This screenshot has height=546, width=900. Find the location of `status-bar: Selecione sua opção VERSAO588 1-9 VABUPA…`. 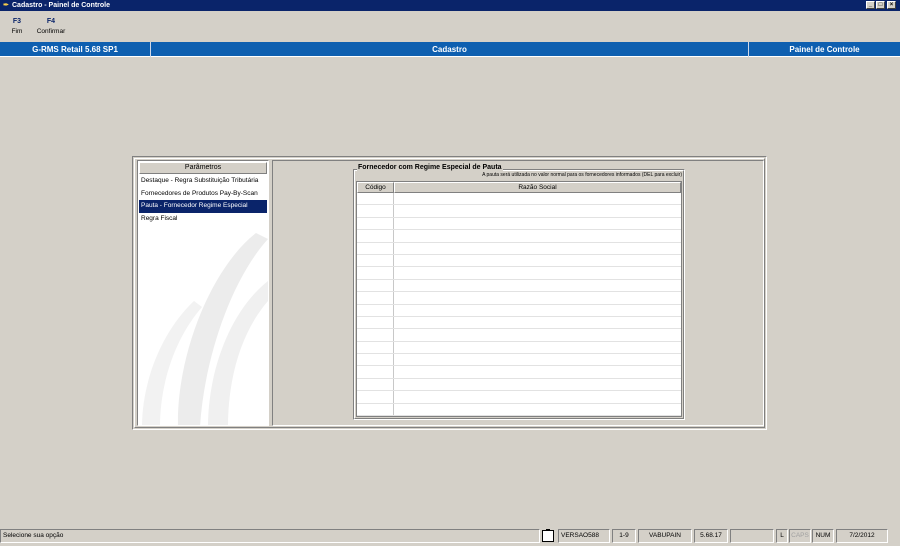

status-bar: Selecione sua opção VERSAO588 1-9 VABUPA… is located at coordinates (450, 536).